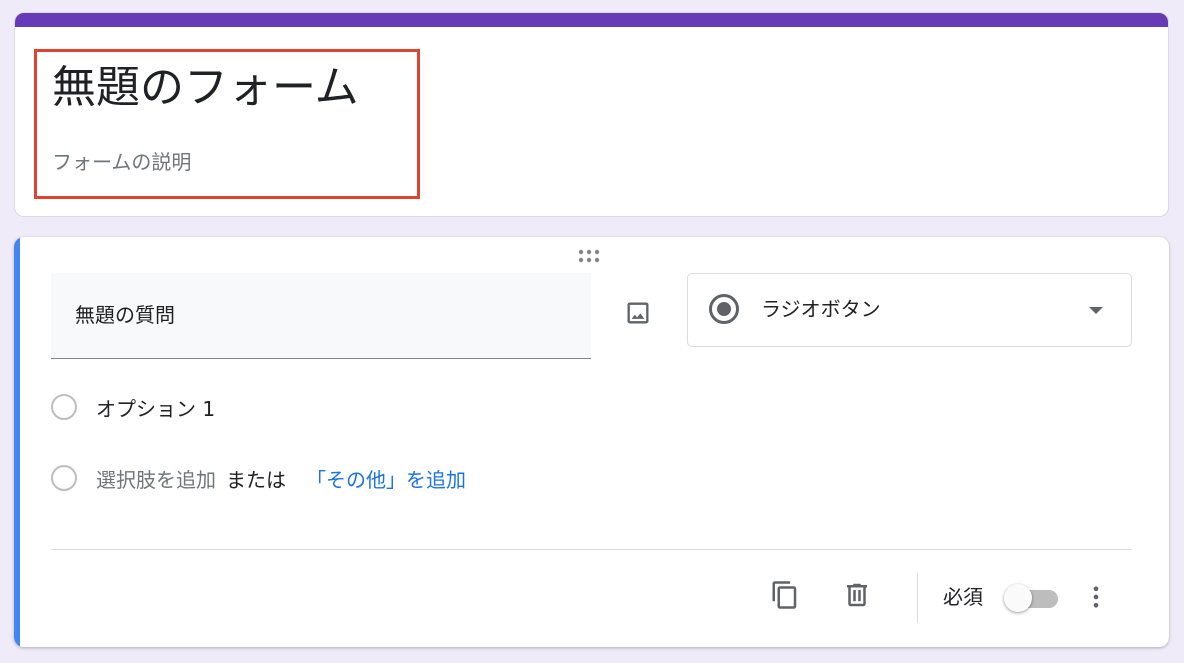 This screenshot has height=663, width=1184. Describe the element at coordinates (591, 20) in the screenshot. I see `theme-accent-bar` at that location.